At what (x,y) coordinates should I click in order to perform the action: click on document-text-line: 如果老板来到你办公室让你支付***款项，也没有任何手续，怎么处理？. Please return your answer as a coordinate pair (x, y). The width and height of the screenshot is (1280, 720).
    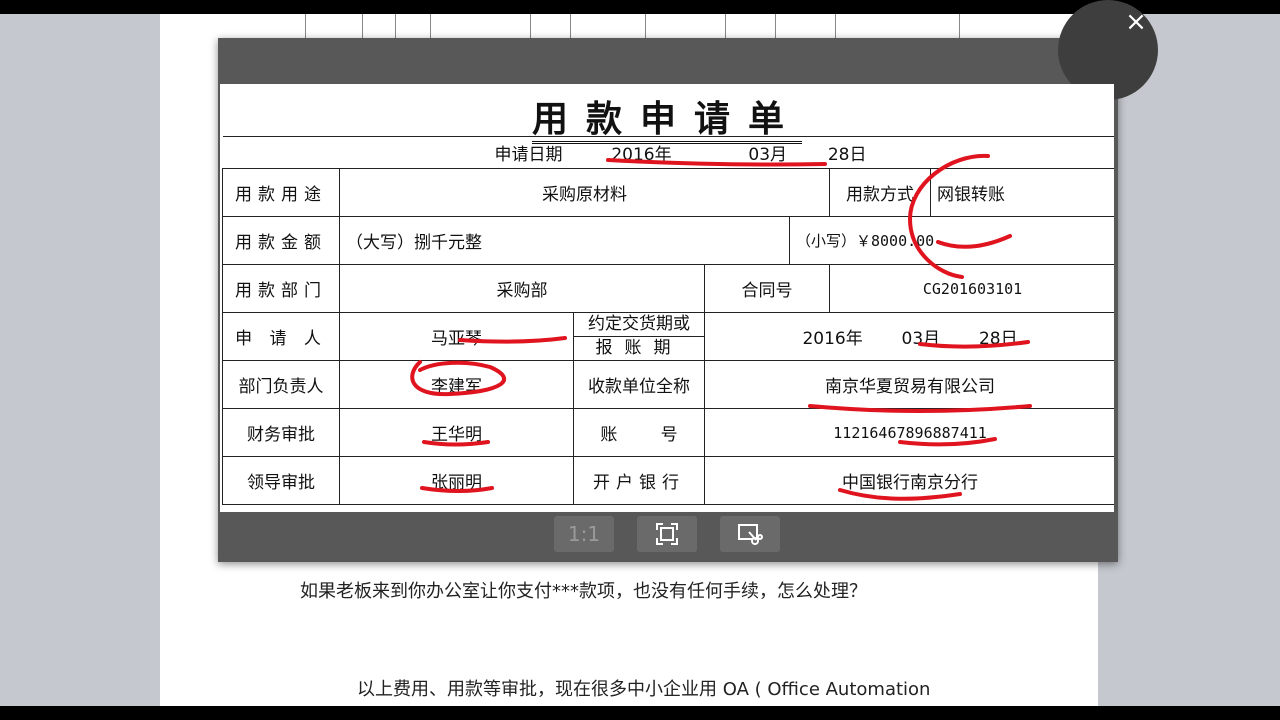
    Looking at the image, I should click on (583, 591).